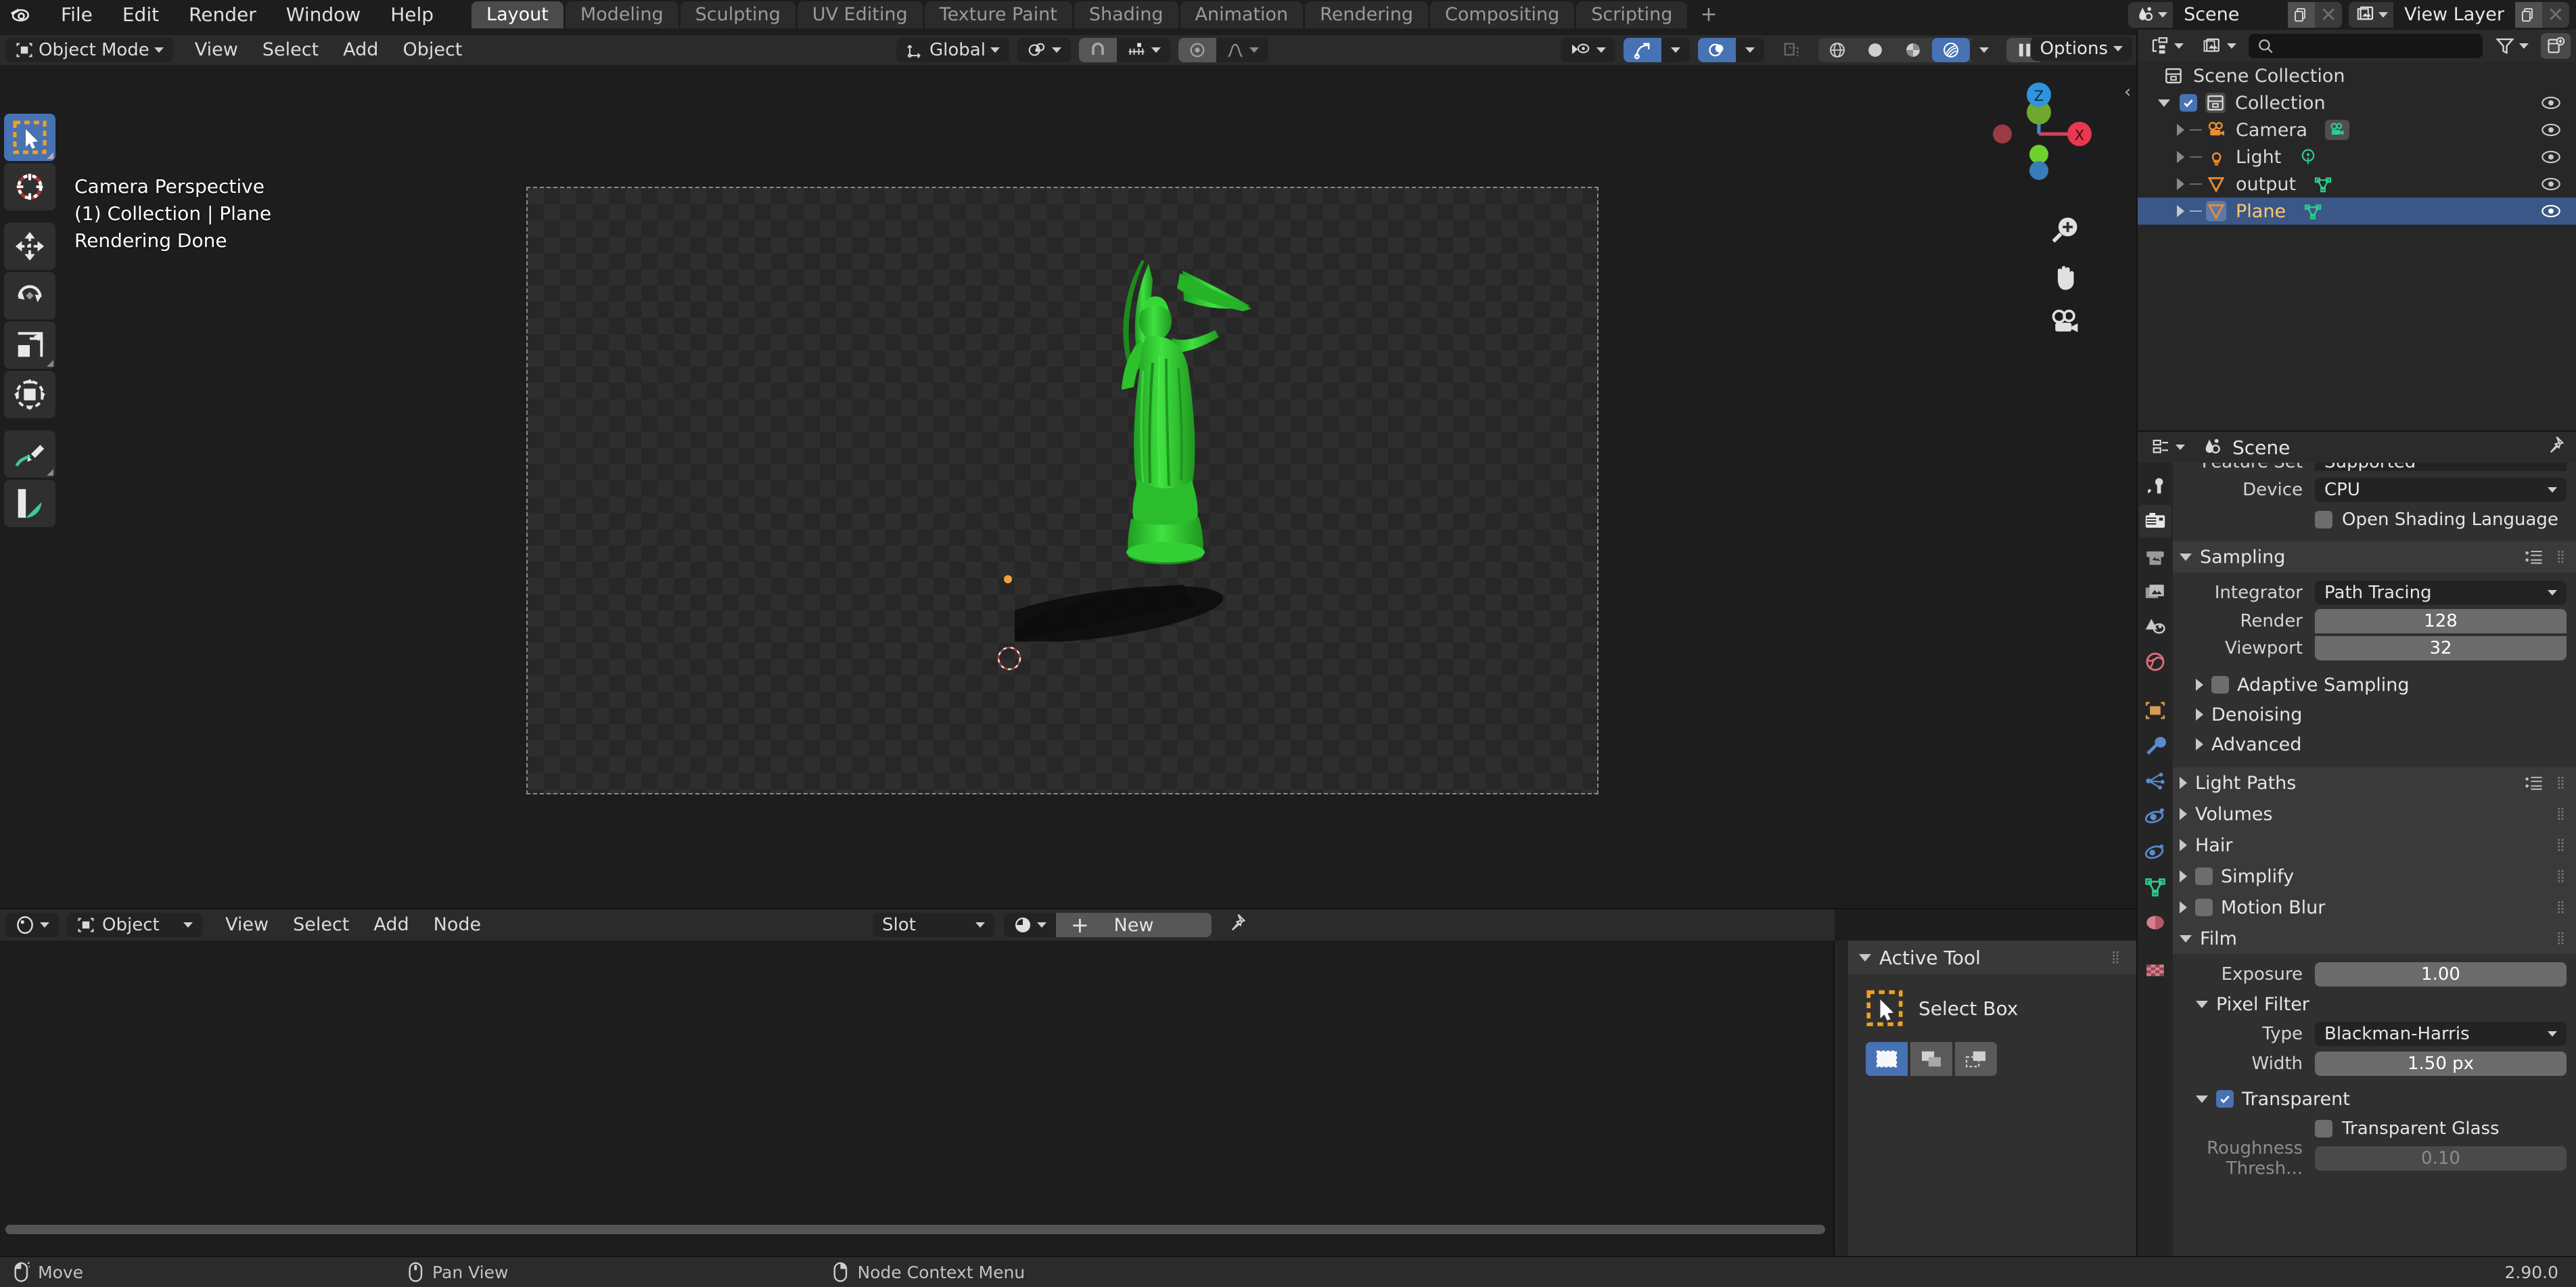 This screenshot has height=1287, width=2576. What do you see at coordinates (77, 15) in the screenshot?
I see `menu-file: File` at bounding box center [77, 15].